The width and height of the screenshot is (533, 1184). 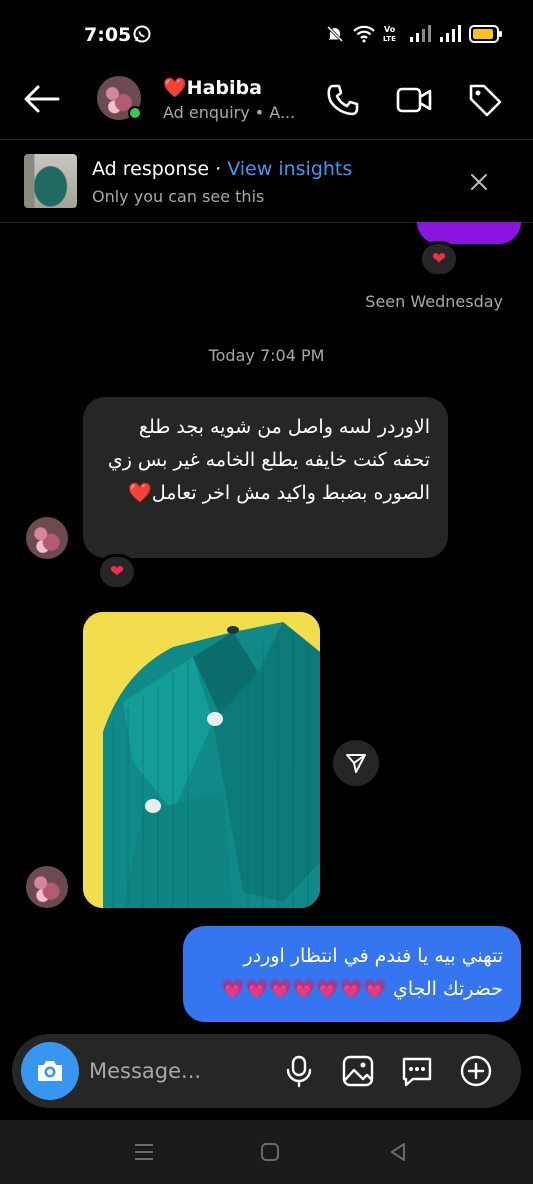 I want to click on status-icons: Vo LTE, so click(x=414, y=34).